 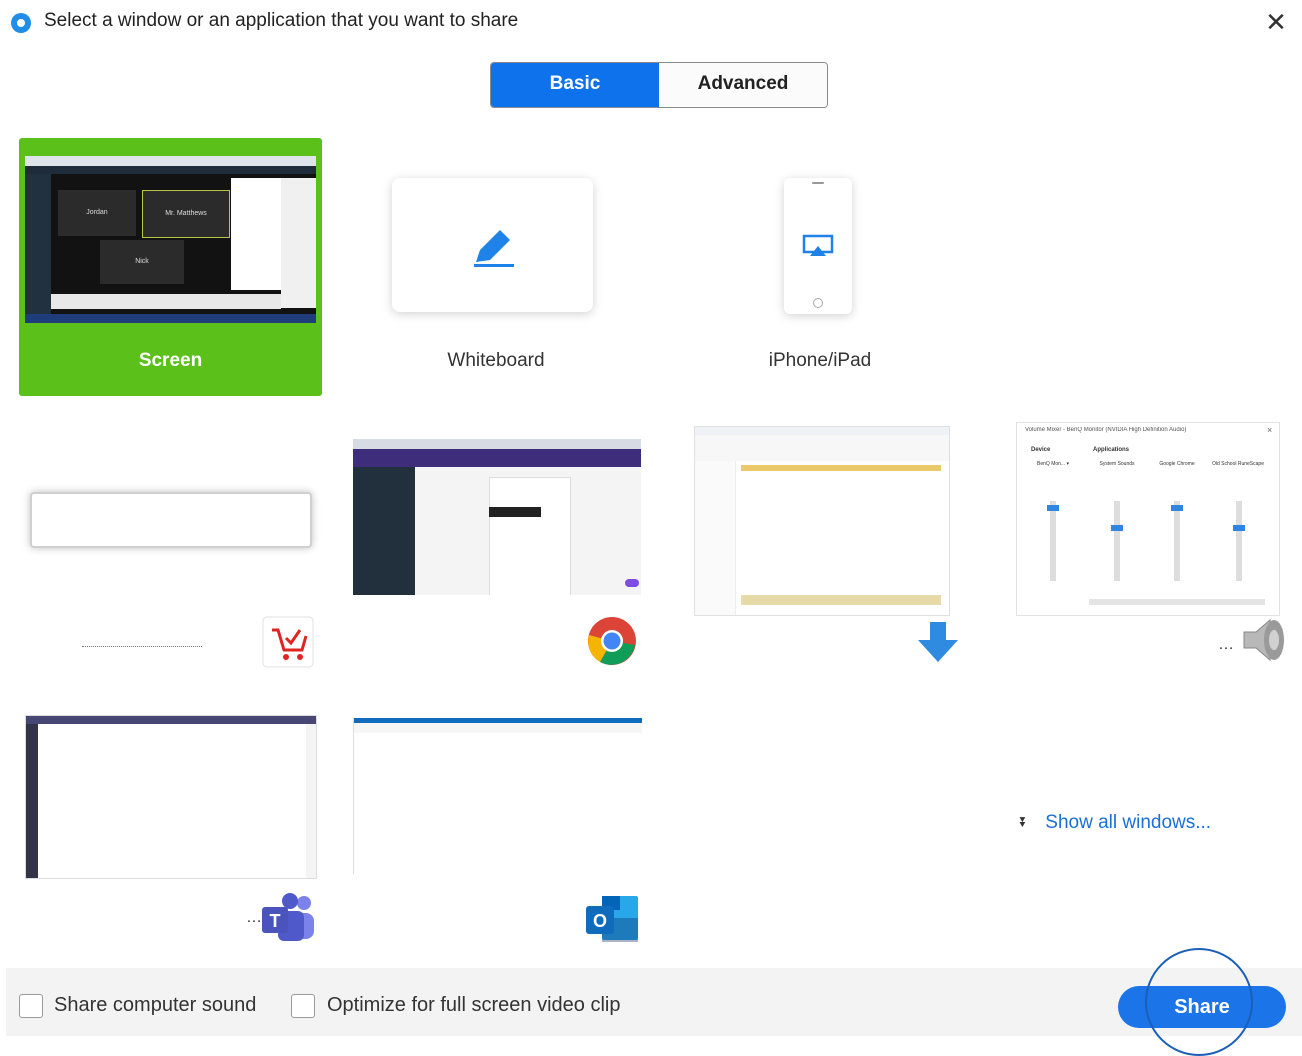 I want to click on window-tile-teams: … T, so click(x=174, y=833).